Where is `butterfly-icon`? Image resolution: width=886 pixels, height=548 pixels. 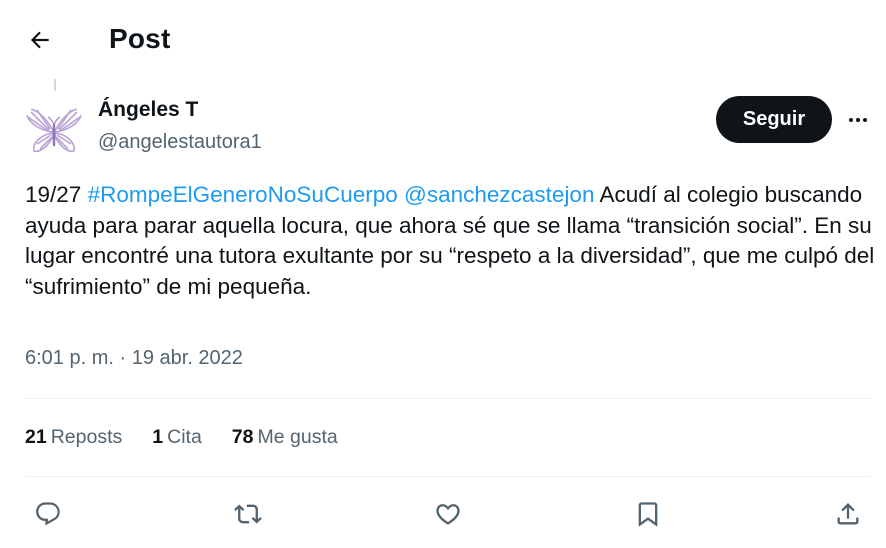
butterfly-icon is located at coordinates (54, 130).